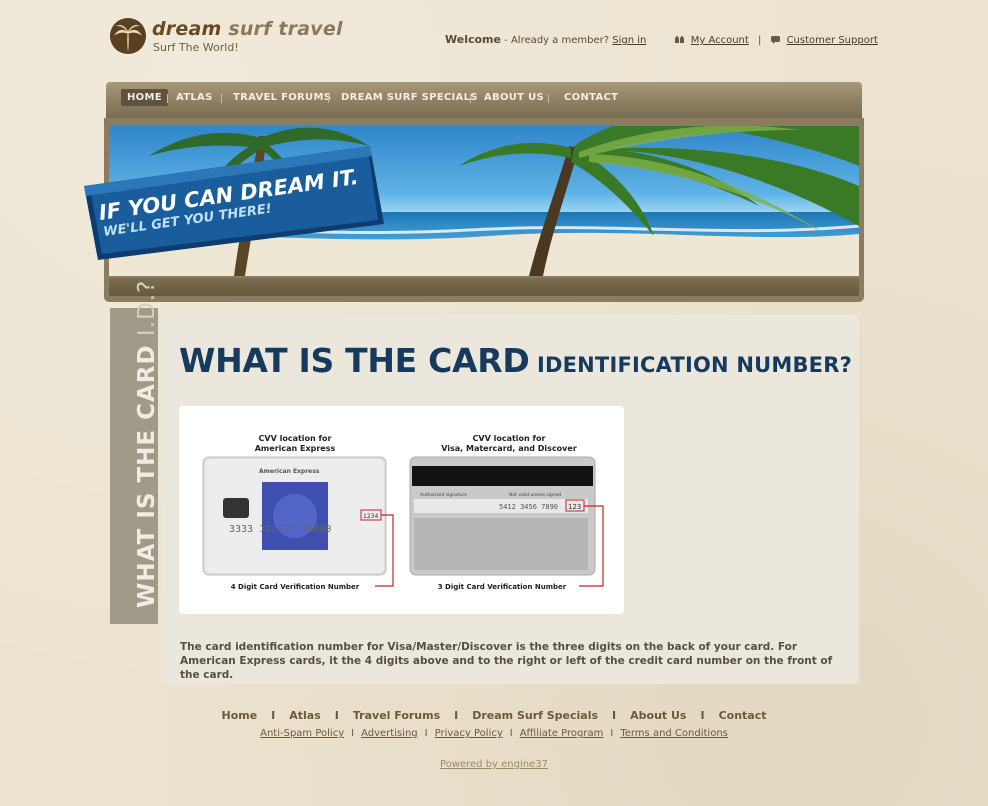 Image resolution: width=988 pixels, height=806 pixels. Describe the element at coordinates (556, 40) in the screenshot. I see `member-prompt: - Already a member?` at that location.